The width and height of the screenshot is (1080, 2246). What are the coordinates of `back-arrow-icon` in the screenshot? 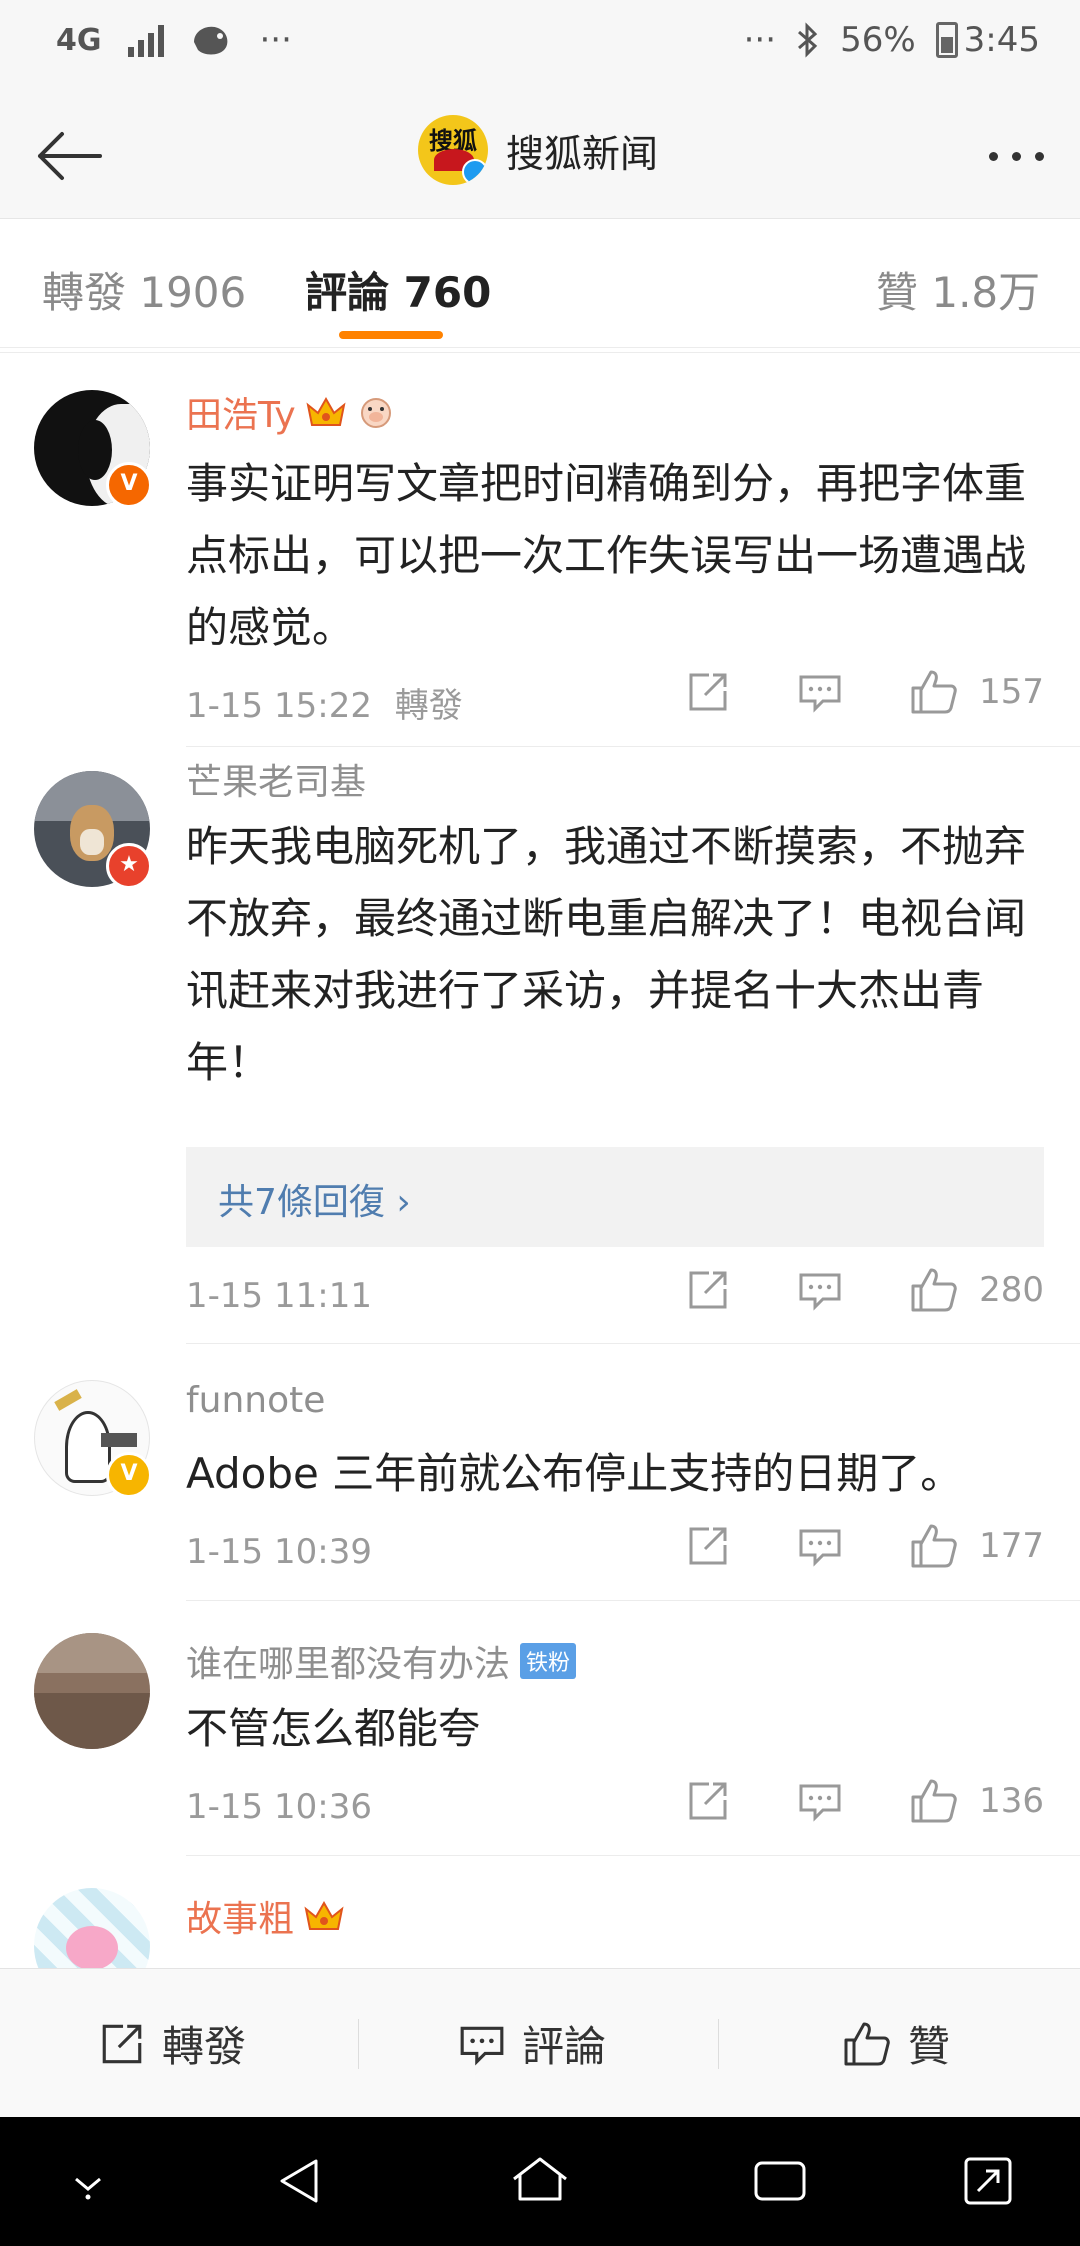 It's located at (70, 156).